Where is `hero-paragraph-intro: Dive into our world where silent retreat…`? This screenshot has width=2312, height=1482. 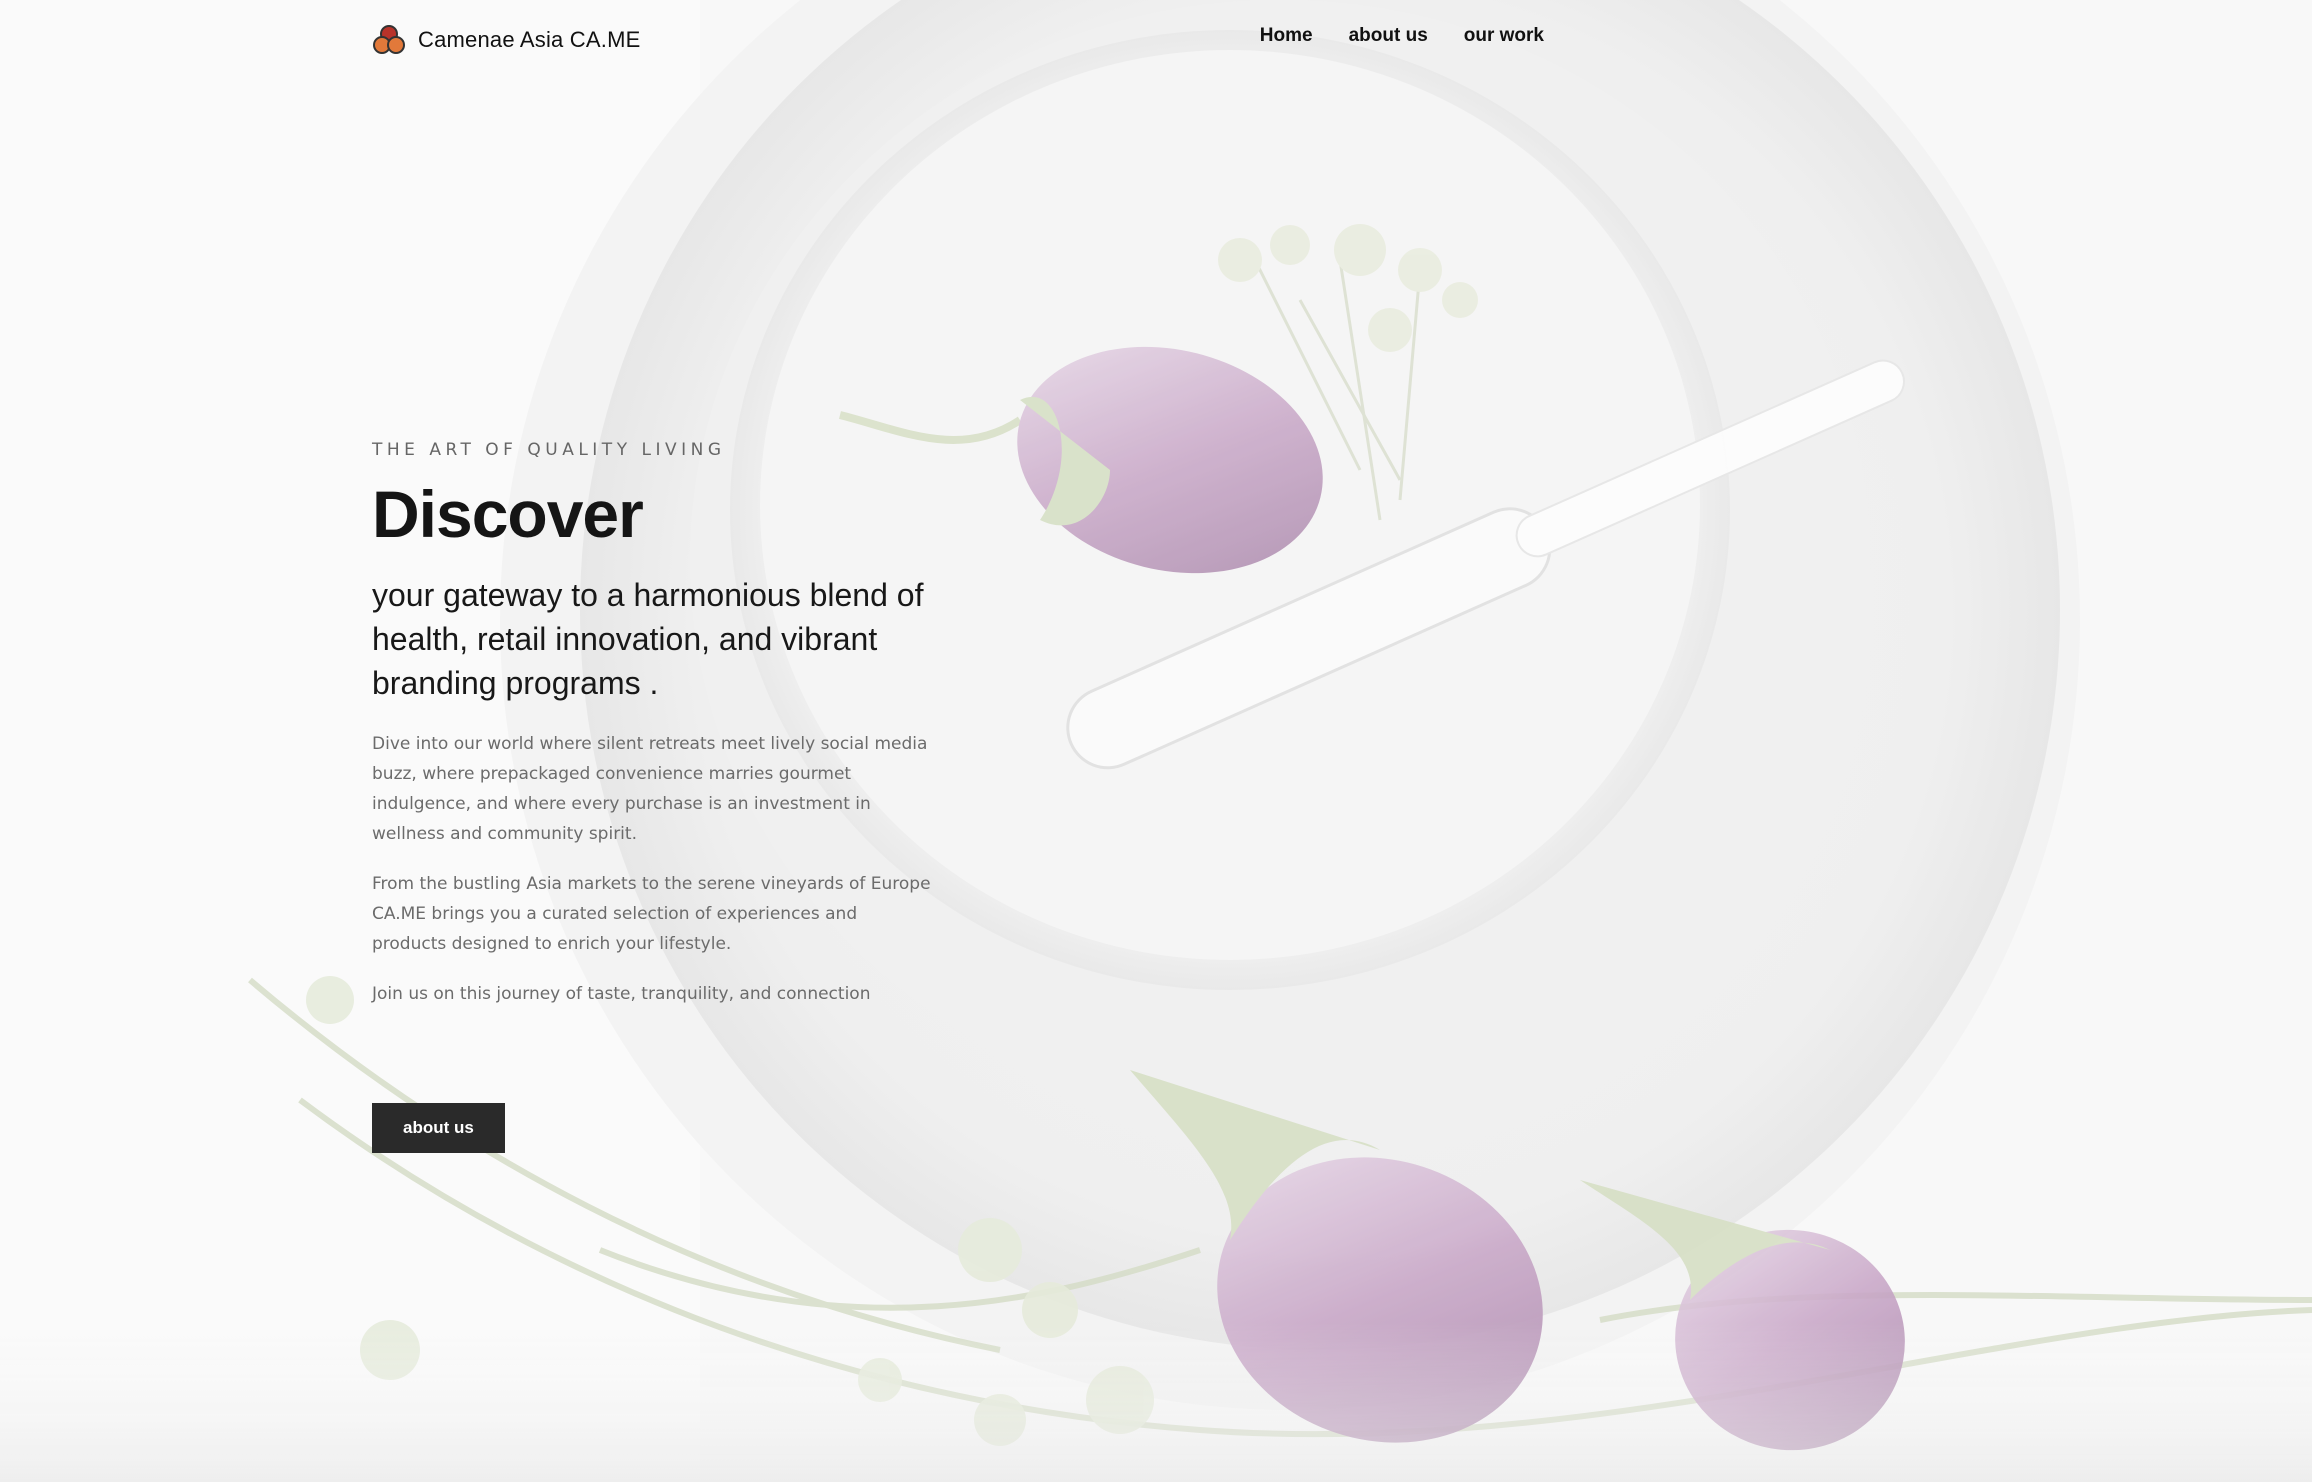 hero-paragraph-intro: Dive into our world where silent retreat… is located at coordinates (650, 788).